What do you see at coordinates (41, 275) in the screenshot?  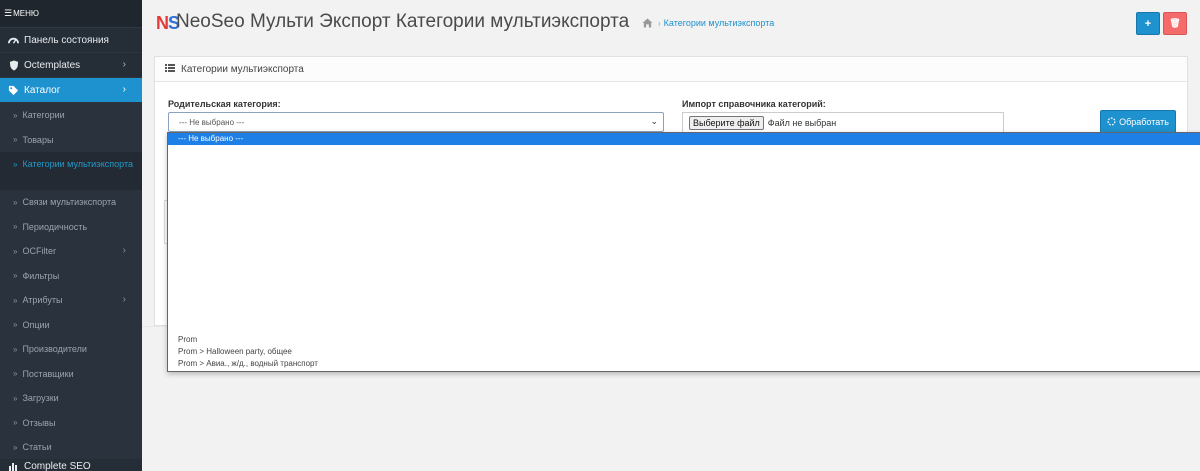 I see `sub-item-label: Фильтры` at bounding box center [41, 275].